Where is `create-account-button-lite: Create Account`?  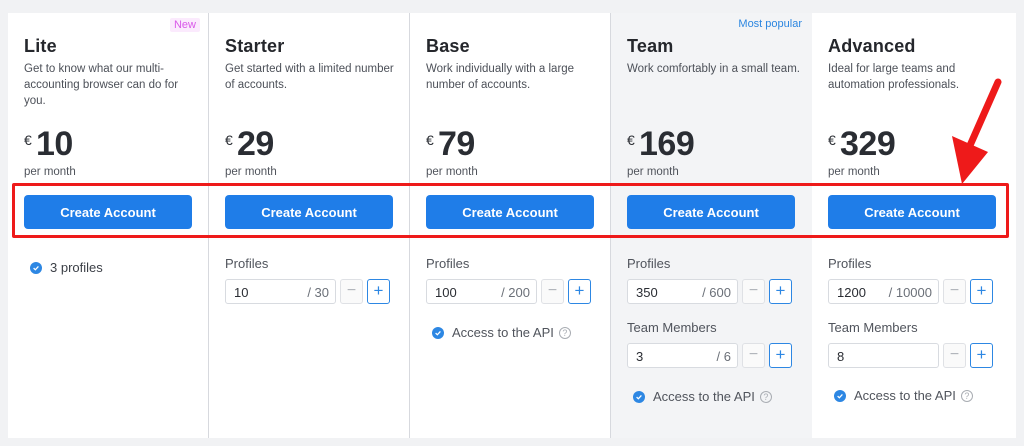 create-account-button-lite: Create Account is located at coordinates (108, 212).